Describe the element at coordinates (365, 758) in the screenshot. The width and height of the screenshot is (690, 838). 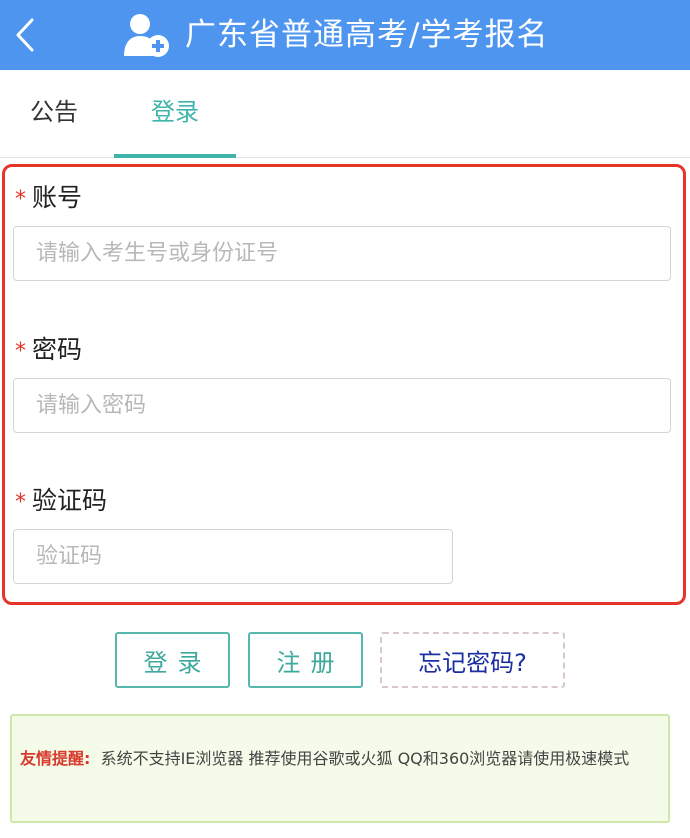
I see `tip-text: 系统不支持IE浏览器 推荐使用谷歌或火狐 QQ和360浏览器请使用极速模式` at that location.